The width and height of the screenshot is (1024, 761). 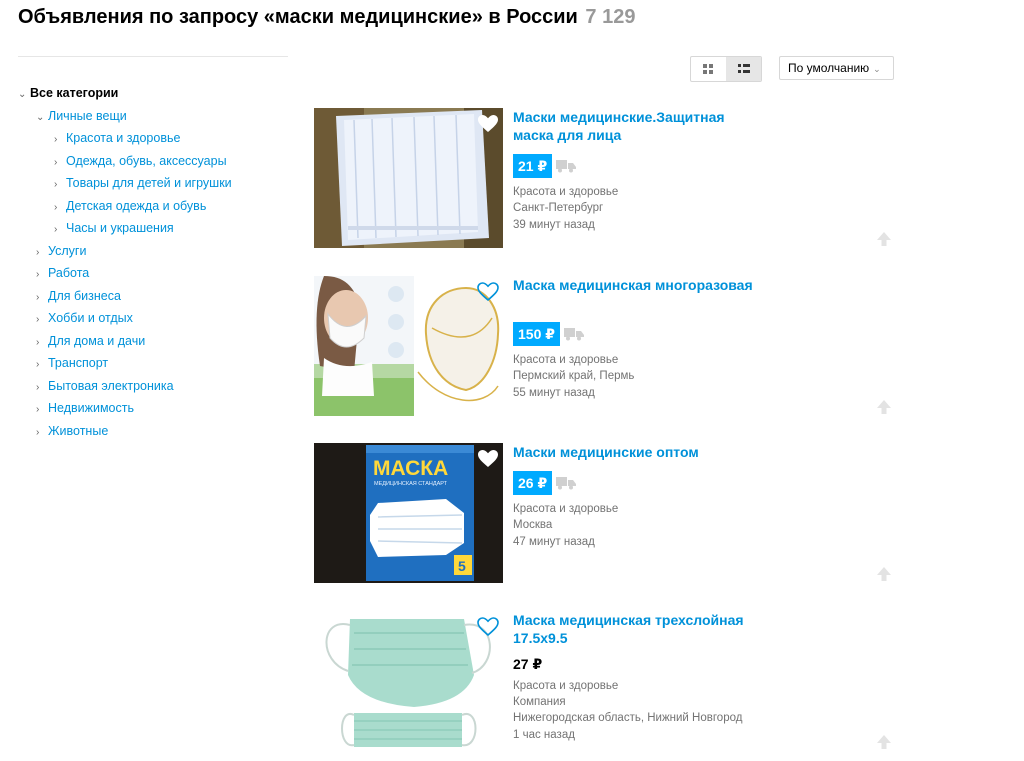 What do you see at coordinates (158, 116) in the screenshot?
I see `sidebar-item-personal-items: ⌄ Личные вещи` at bounding box center [158, 116].